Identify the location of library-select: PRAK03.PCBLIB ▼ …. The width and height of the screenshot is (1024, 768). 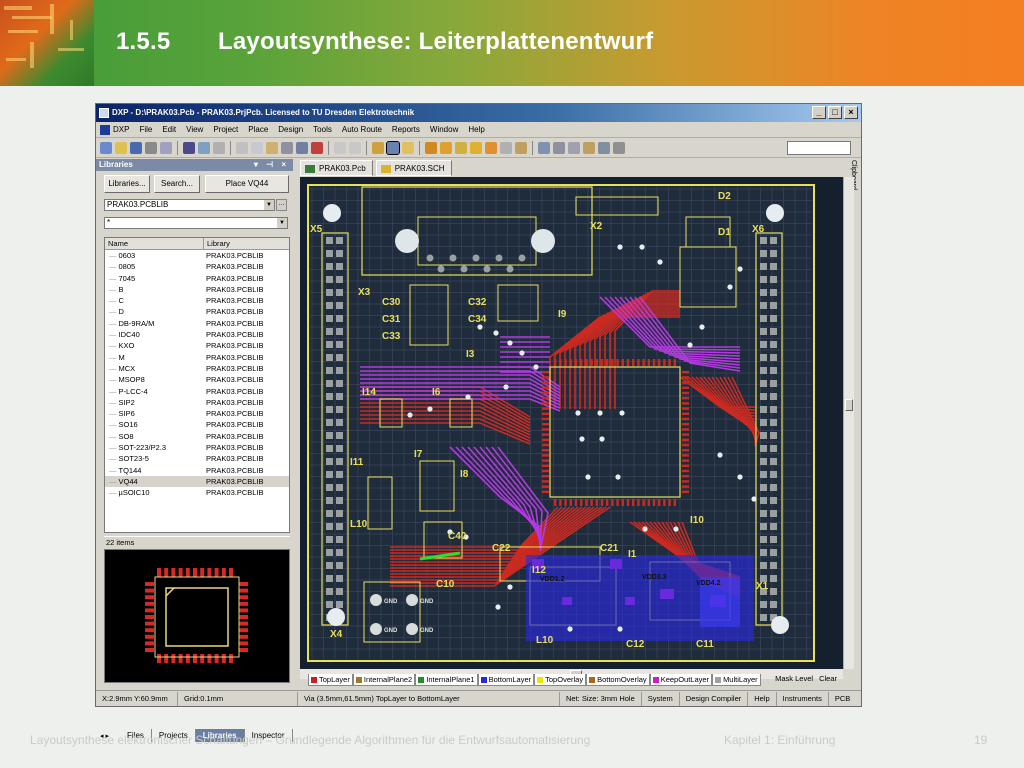
(195, 205).